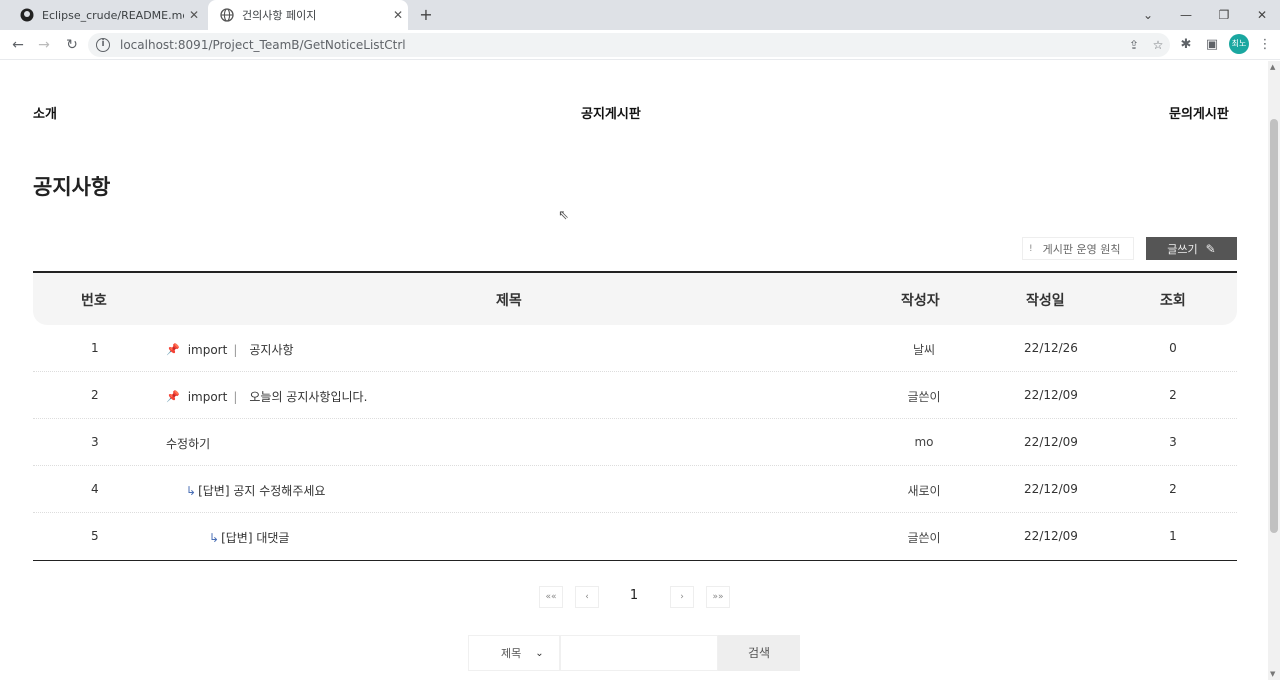  Describe the element at coordinates (551, 597) in the screenshot. I see `first-page-button: ««` at that location.